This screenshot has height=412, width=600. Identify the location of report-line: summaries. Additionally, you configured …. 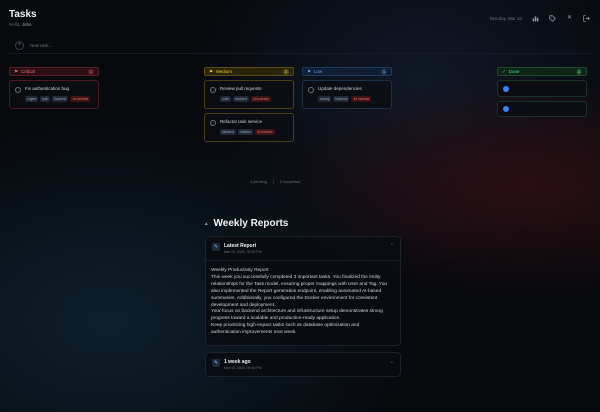
(294, 298).